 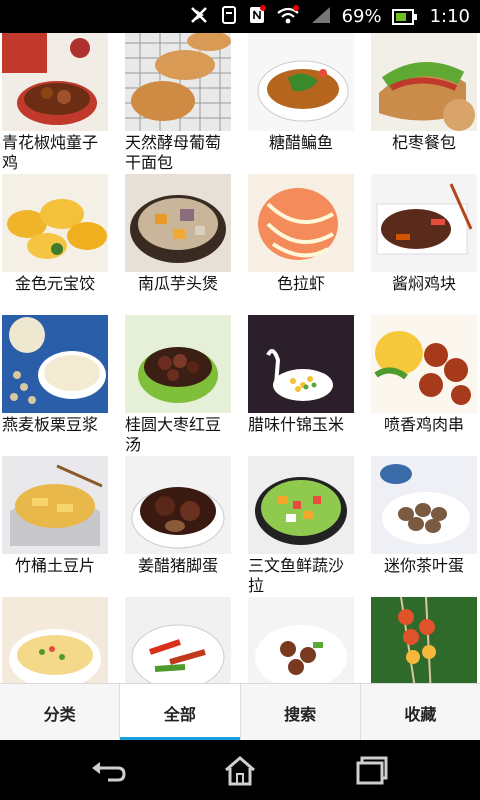 I want to click on recipe-item: 三文鱼鲜蔬沙拉, so click(x=301, y=526).